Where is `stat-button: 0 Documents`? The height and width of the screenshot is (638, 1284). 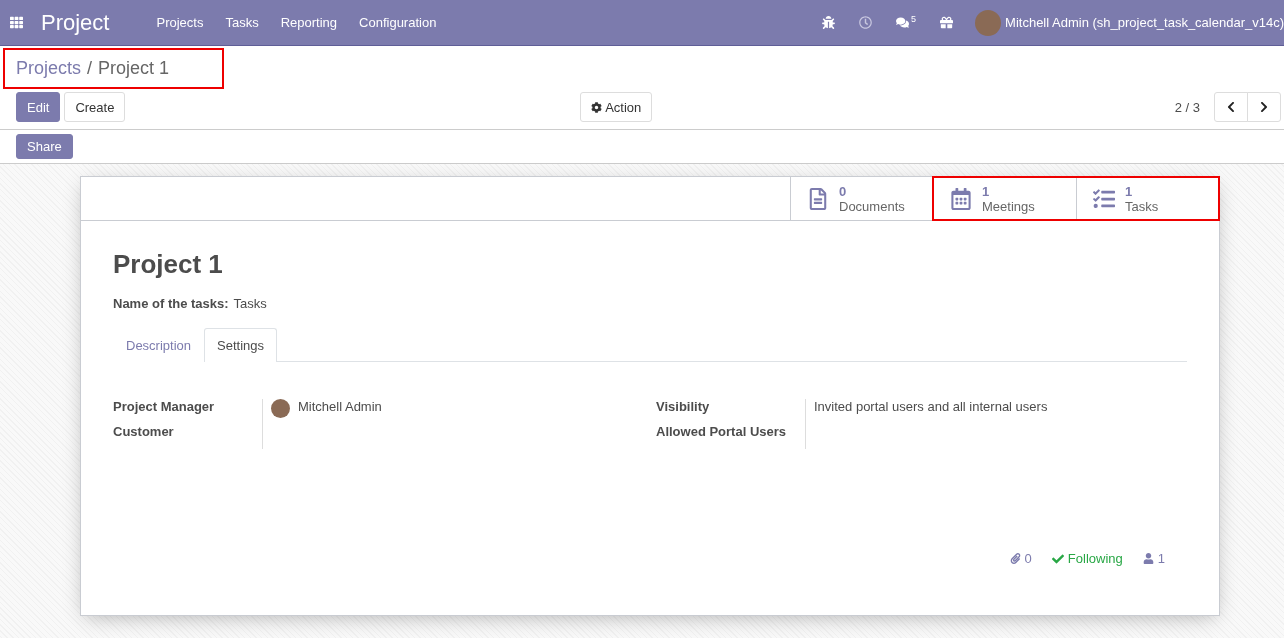 stat-button: 0 Documents is located at coordinates (861, 198).